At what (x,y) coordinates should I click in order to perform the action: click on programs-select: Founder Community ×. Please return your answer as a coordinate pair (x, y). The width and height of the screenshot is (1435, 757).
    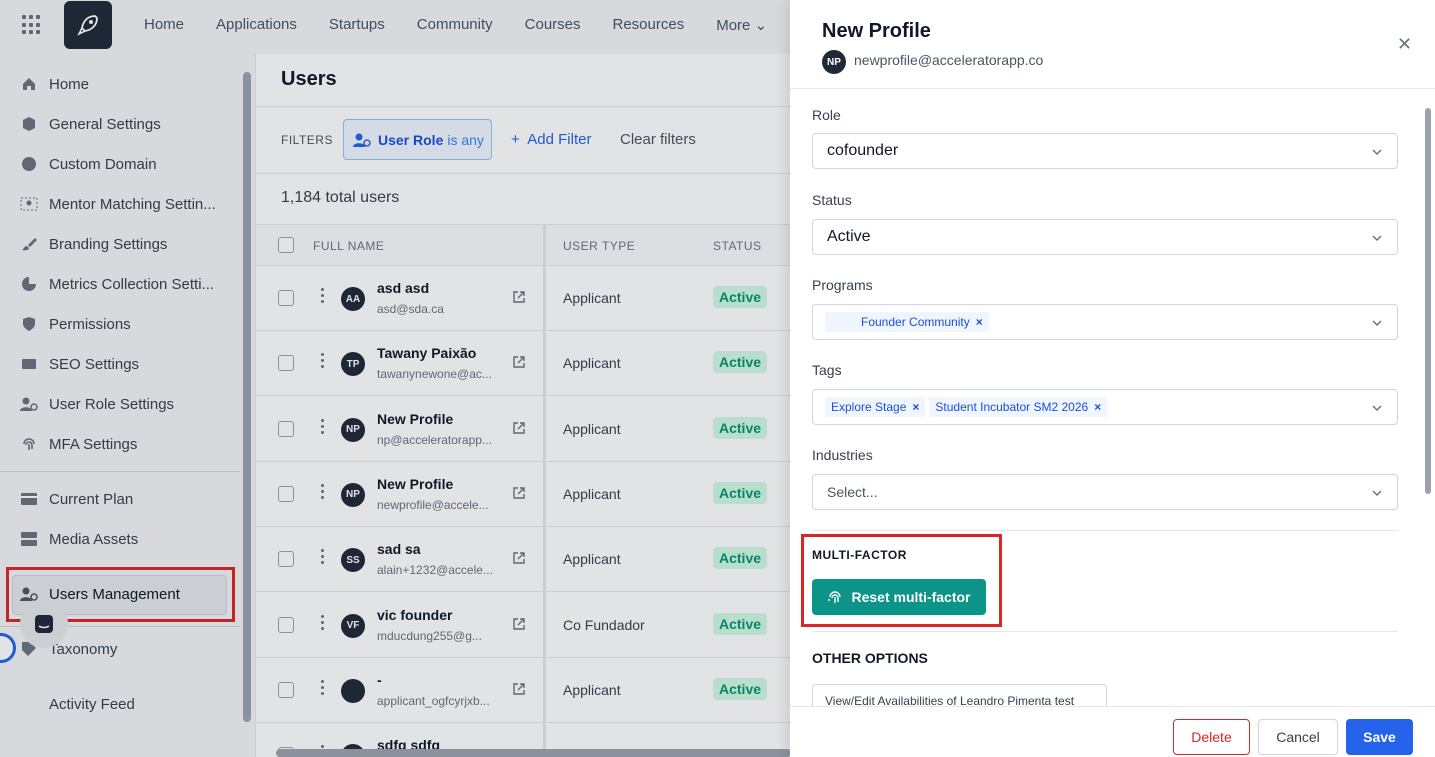
    Looking at the image, I should click on (1105, 322).